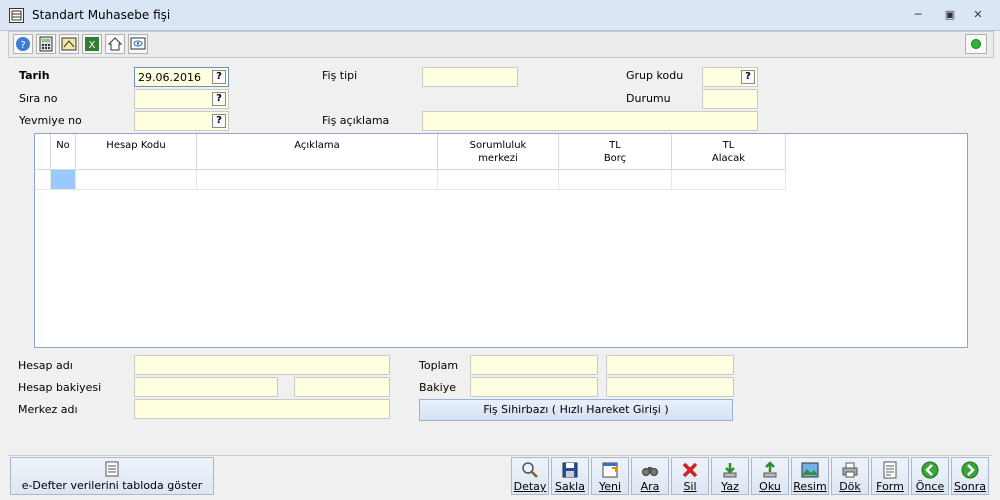  Describe the element at coordinates (610, 486) in the screenshot. I see `yeni-label: Yeni` at that location.